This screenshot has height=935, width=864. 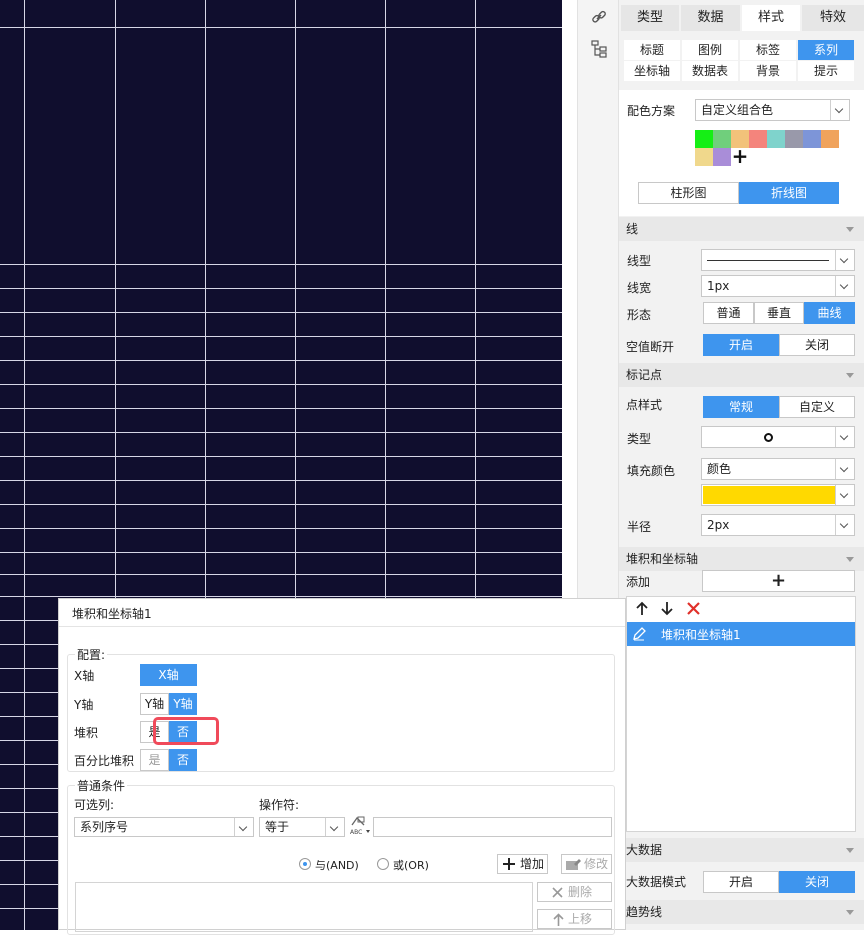 What do you see at coordinates (778, 495) in the screenshot?
I see `fill-color-picker` at bounding box center [778, 495].